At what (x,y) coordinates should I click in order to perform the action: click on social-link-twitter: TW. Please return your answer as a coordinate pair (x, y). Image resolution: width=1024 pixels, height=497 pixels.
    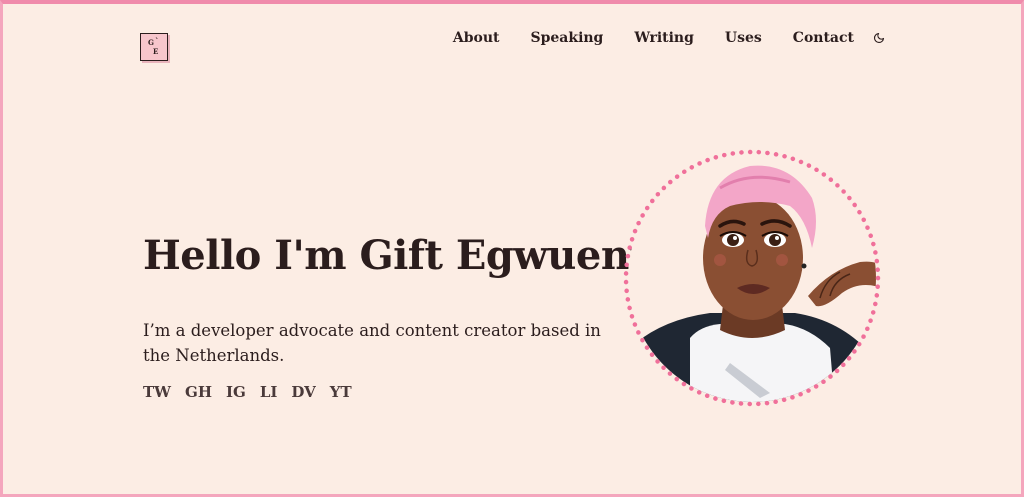
    Looking at the image, I should click on (157, 392).